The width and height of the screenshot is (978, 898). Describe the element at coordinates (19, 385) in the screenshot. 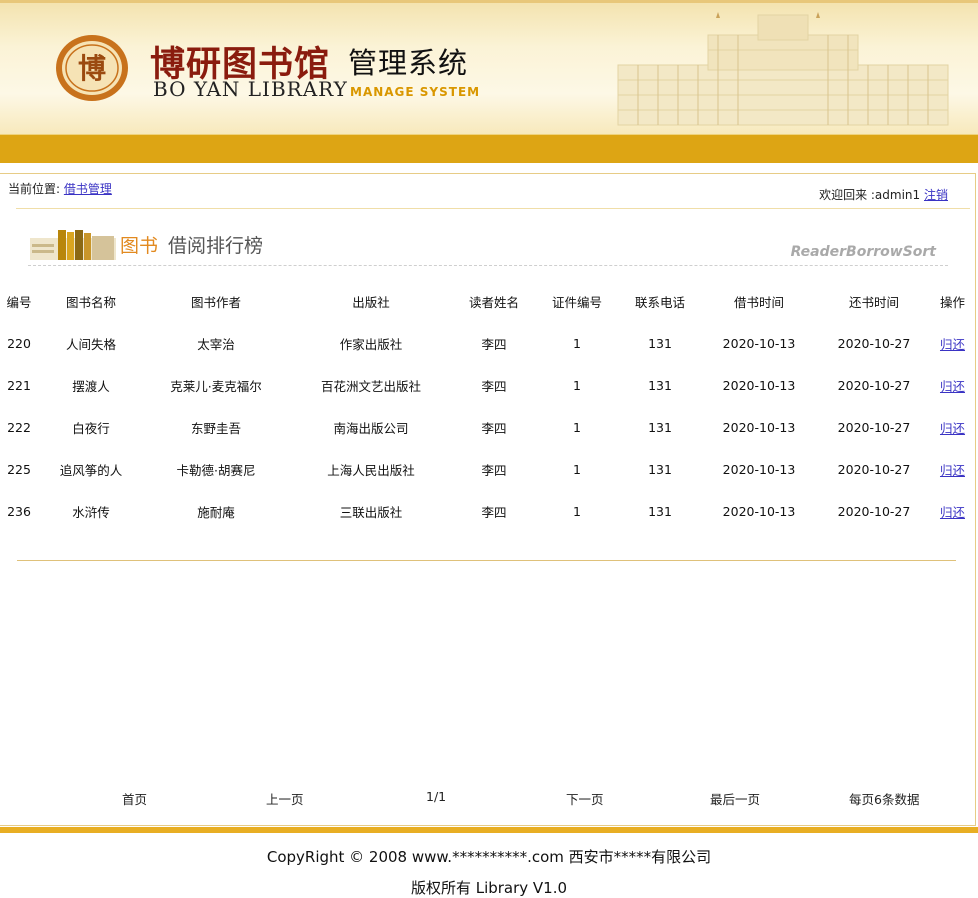

I see `cell-id: 221` at that location.